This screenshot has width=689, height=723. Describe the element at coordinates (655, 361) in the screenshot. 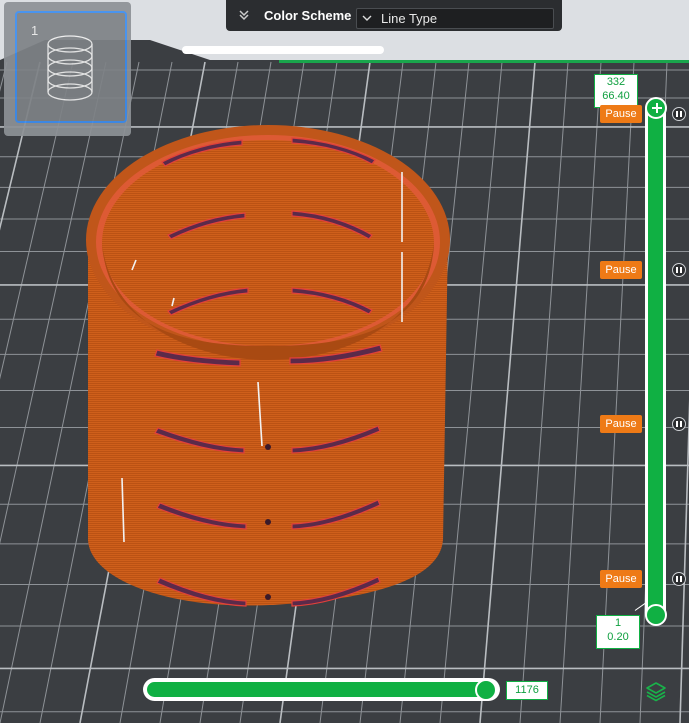

I see `layer-slider-track` at that location.